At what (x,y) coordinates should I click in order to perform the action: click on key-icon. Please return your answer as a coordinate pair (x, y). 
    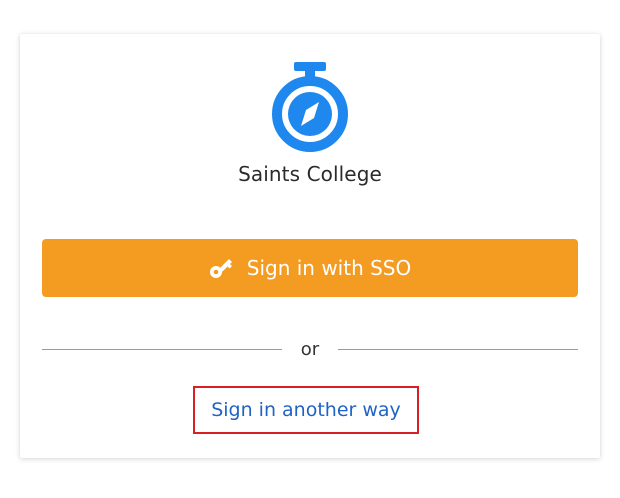
    Looking at the image, I should click on (222, 268).